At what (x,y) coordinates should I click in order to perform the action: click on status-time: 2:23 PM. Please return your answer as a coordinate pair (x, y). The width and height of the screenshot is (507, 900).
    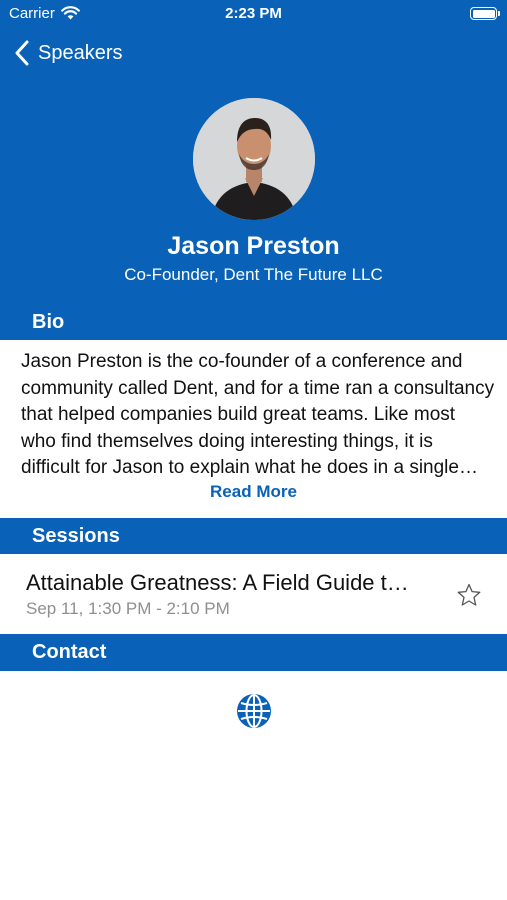
    Looking at the image, I should click on (253, 13).